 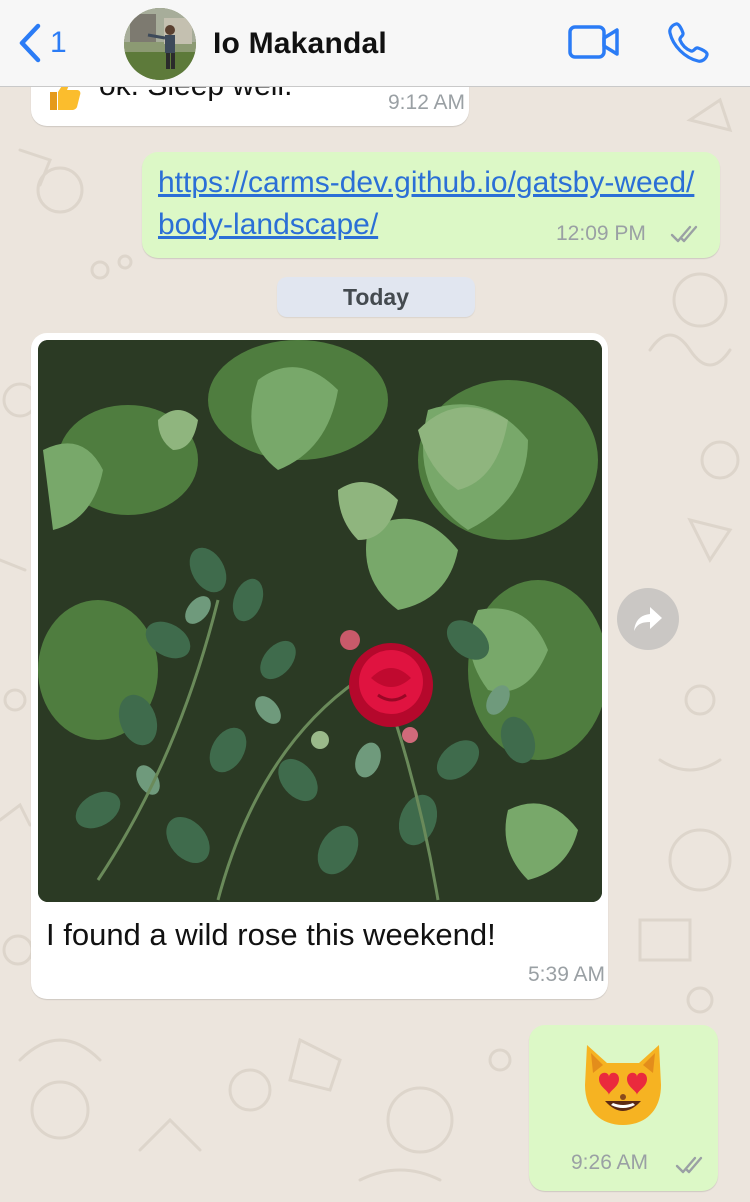 What do you see at coordinates (160, 44) in the screenshot?
I see `avatar` at bounding box center [160, 44].